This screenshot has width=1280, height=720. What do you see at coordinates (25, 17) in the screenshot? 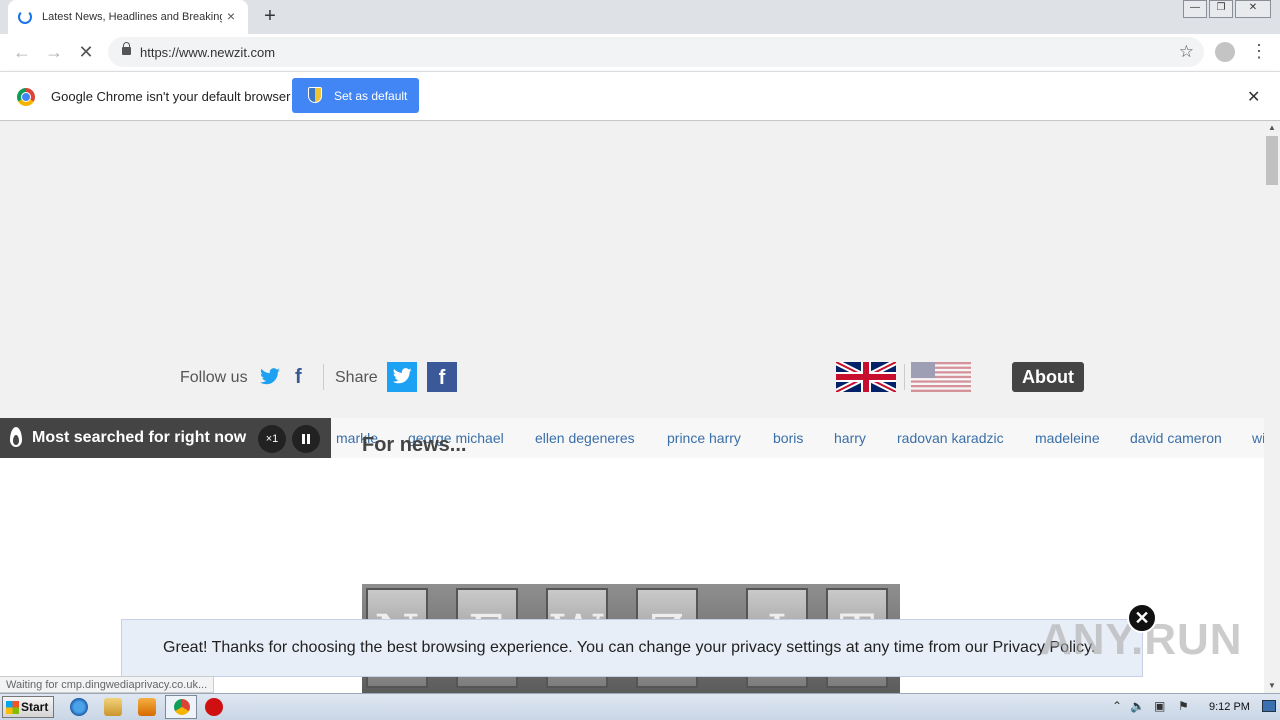
I see `loading-spinner-icon` at bounding box center [25, 17].